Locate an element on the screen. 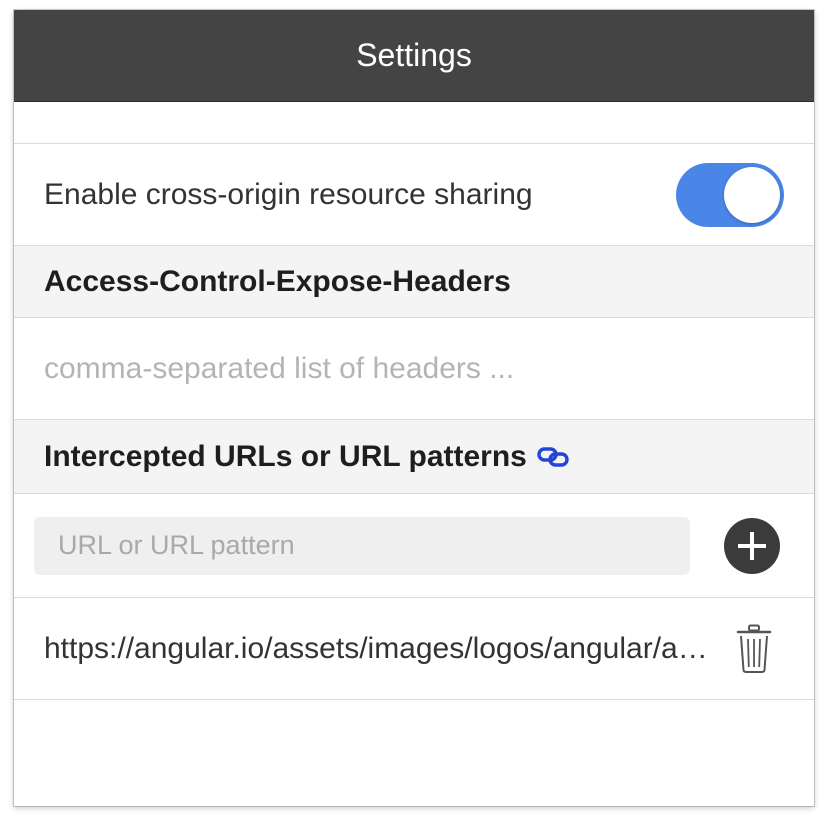 The width and height of the screenshot is (828, 824). delete-url-button is located at coordinates (754, 649).